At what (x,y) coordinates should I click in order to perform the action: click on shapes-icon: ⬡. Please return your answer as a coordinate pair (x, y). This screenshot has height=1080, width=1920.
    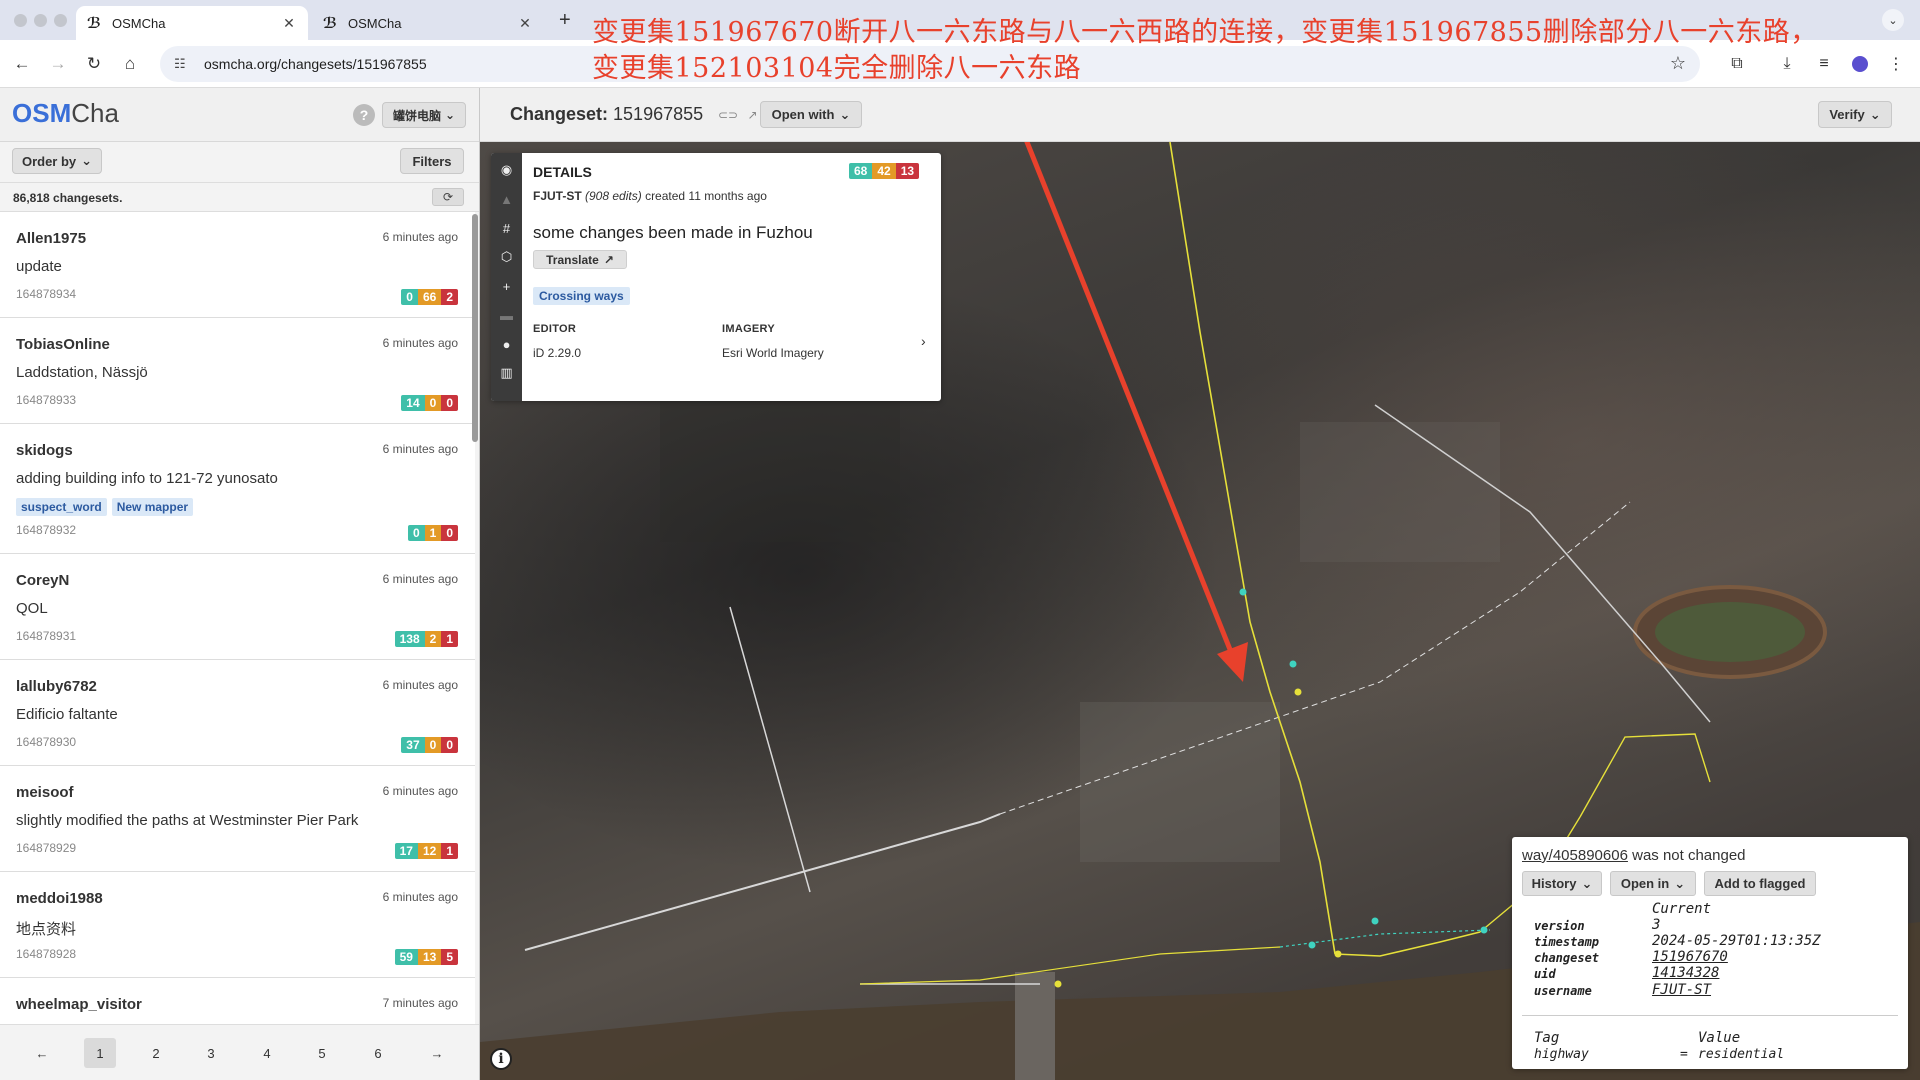
    Looking at the image, I should click on (506, 257).